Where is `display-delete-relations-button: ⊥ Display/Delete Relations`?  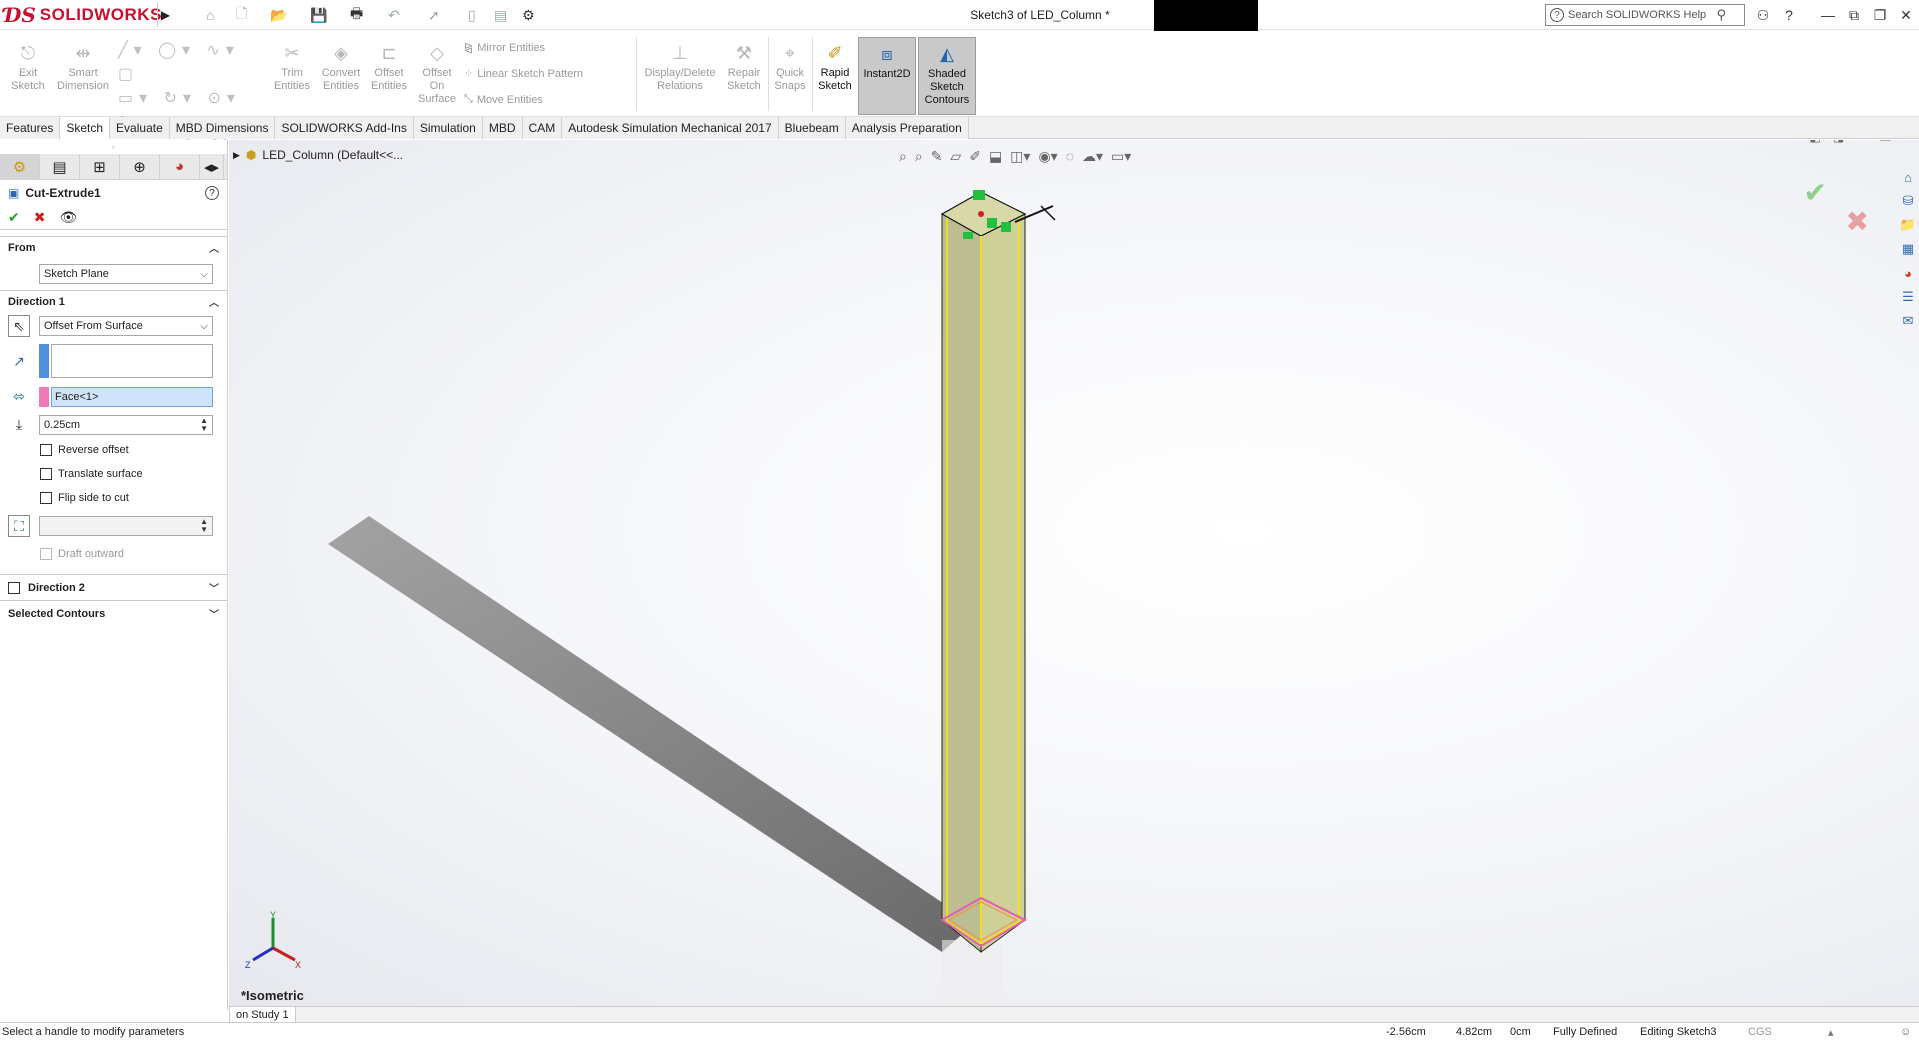
display-delete-relations-button: ⊥ Display/Delete Relations is located at coordinates (680, 67).